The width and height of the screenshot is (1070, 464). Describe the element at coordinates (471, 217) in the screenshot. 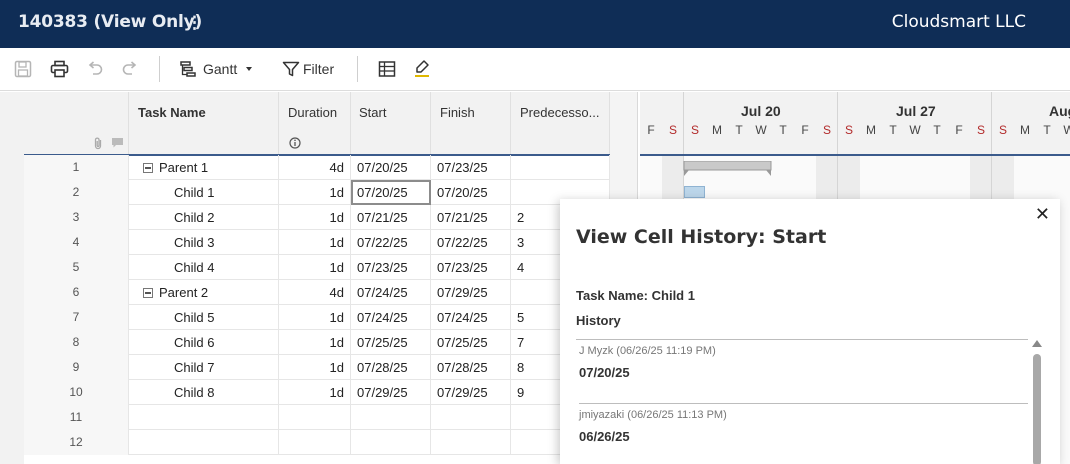

I see `finish-cell: 07/21/25` at that location.